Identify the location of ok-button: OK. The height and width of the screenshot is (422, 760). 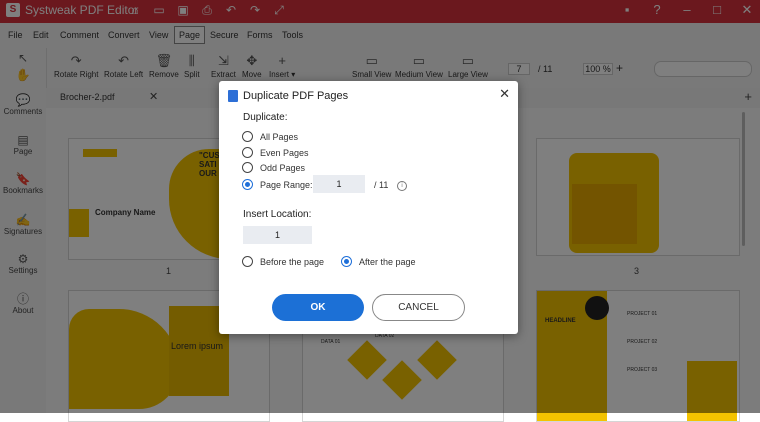
(318, 307).